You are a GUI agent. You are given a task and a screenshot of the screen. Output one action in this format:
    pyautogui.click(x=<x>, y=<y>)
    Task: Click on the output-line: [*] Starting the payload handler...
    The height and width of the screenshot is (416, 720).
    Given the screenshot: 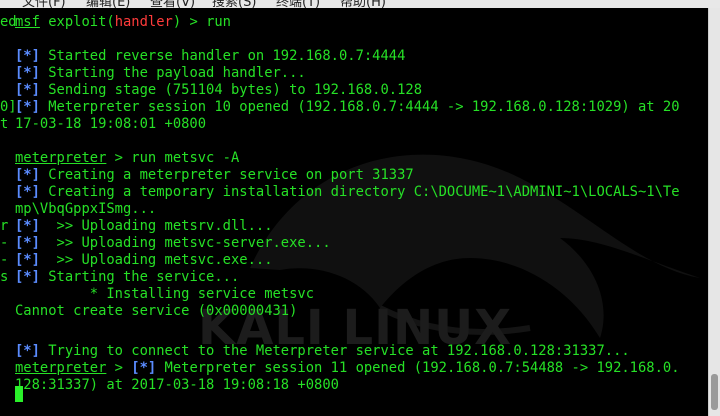 What is the action you would take?
    pyautogui.click(x=160, y=73)
    